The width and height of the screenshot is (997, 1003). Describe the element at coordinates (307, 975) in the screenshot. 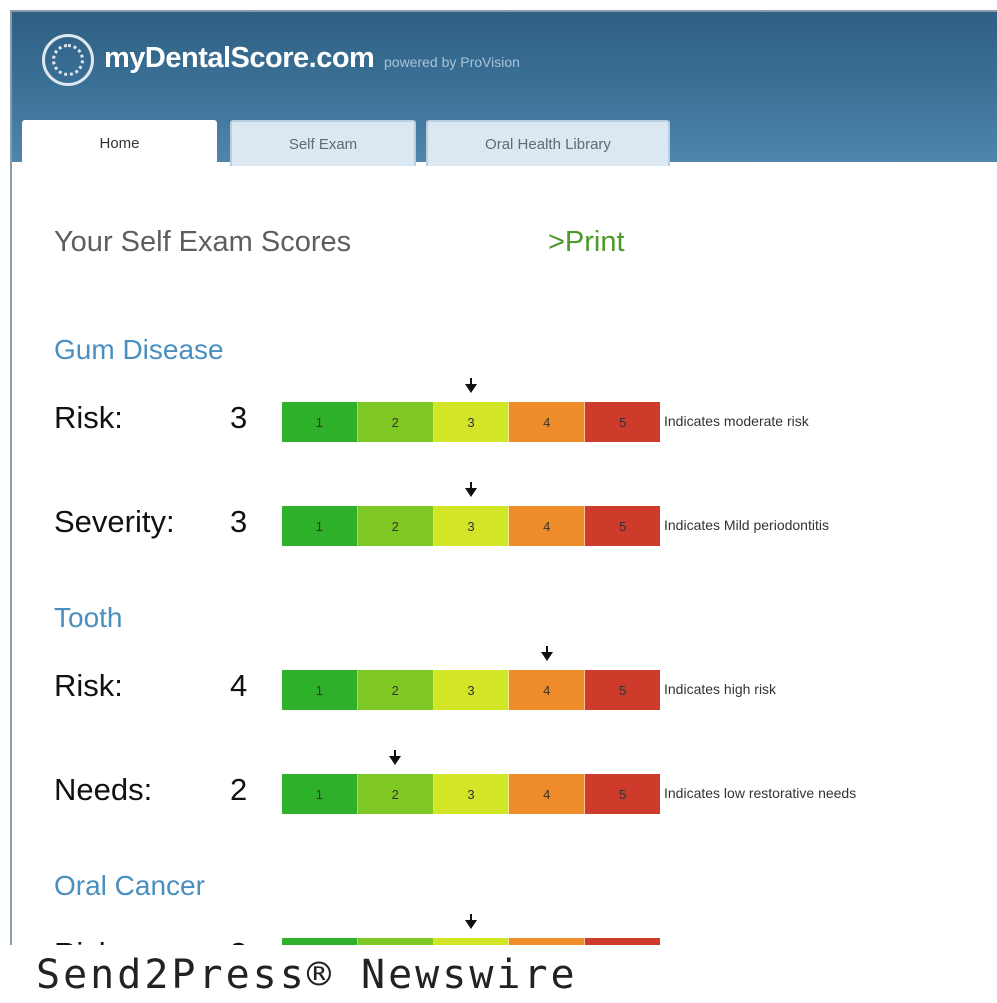

I see `watermark-footer: Send2Press® Newswire` at that location.